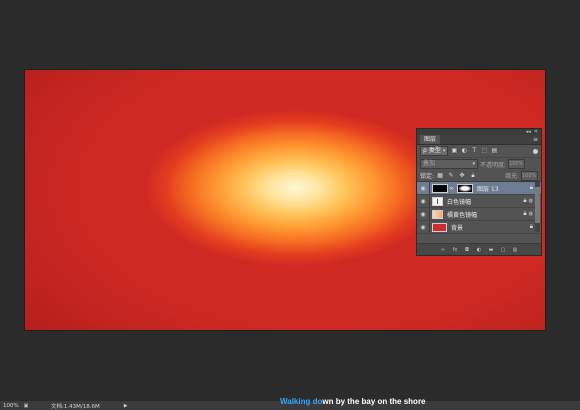  I want to click on scrollbar-thumb, so click(537, 205).